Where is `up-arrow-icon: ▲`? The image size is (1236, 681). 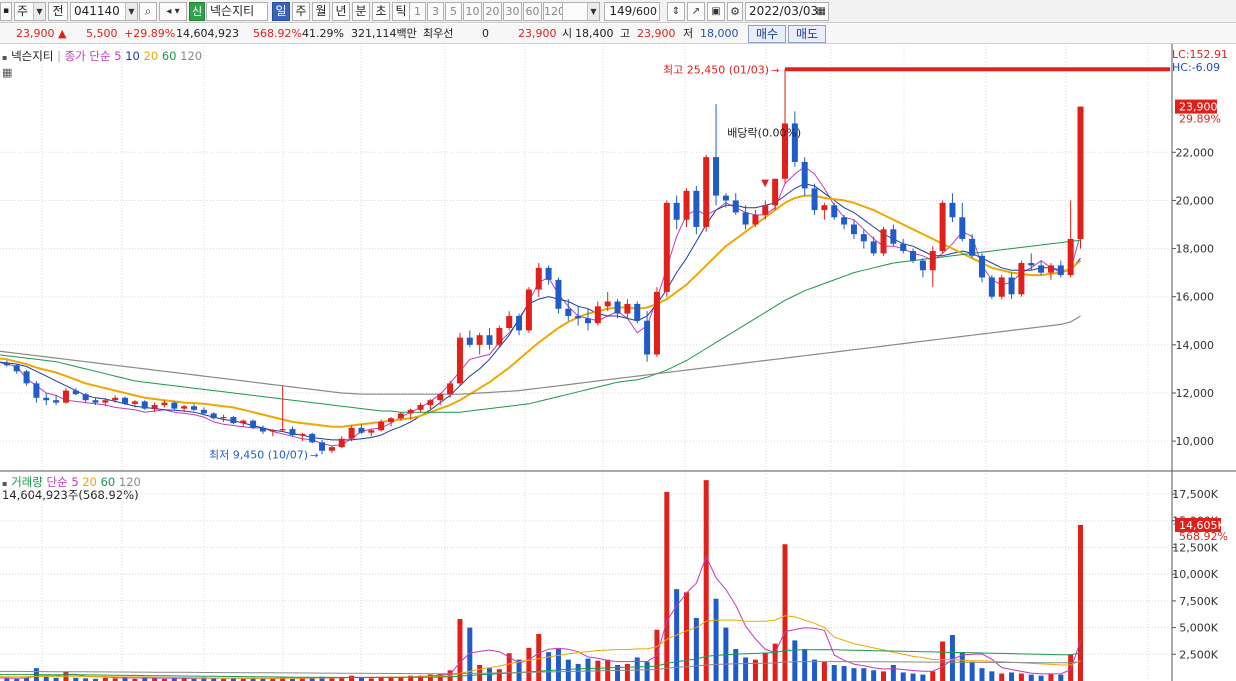
up-arrow-icon: ▲ is located at coordinates (62, 33).